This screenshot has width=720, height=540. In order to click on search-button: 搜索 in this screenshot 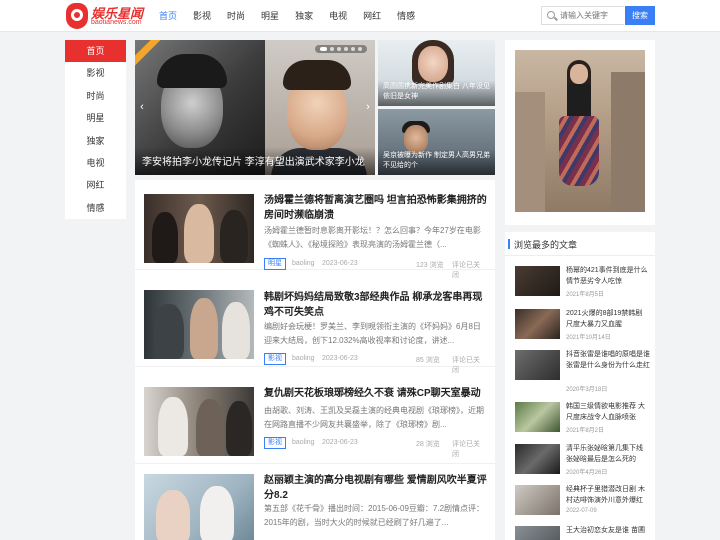, I will do `click(640, 15)`.